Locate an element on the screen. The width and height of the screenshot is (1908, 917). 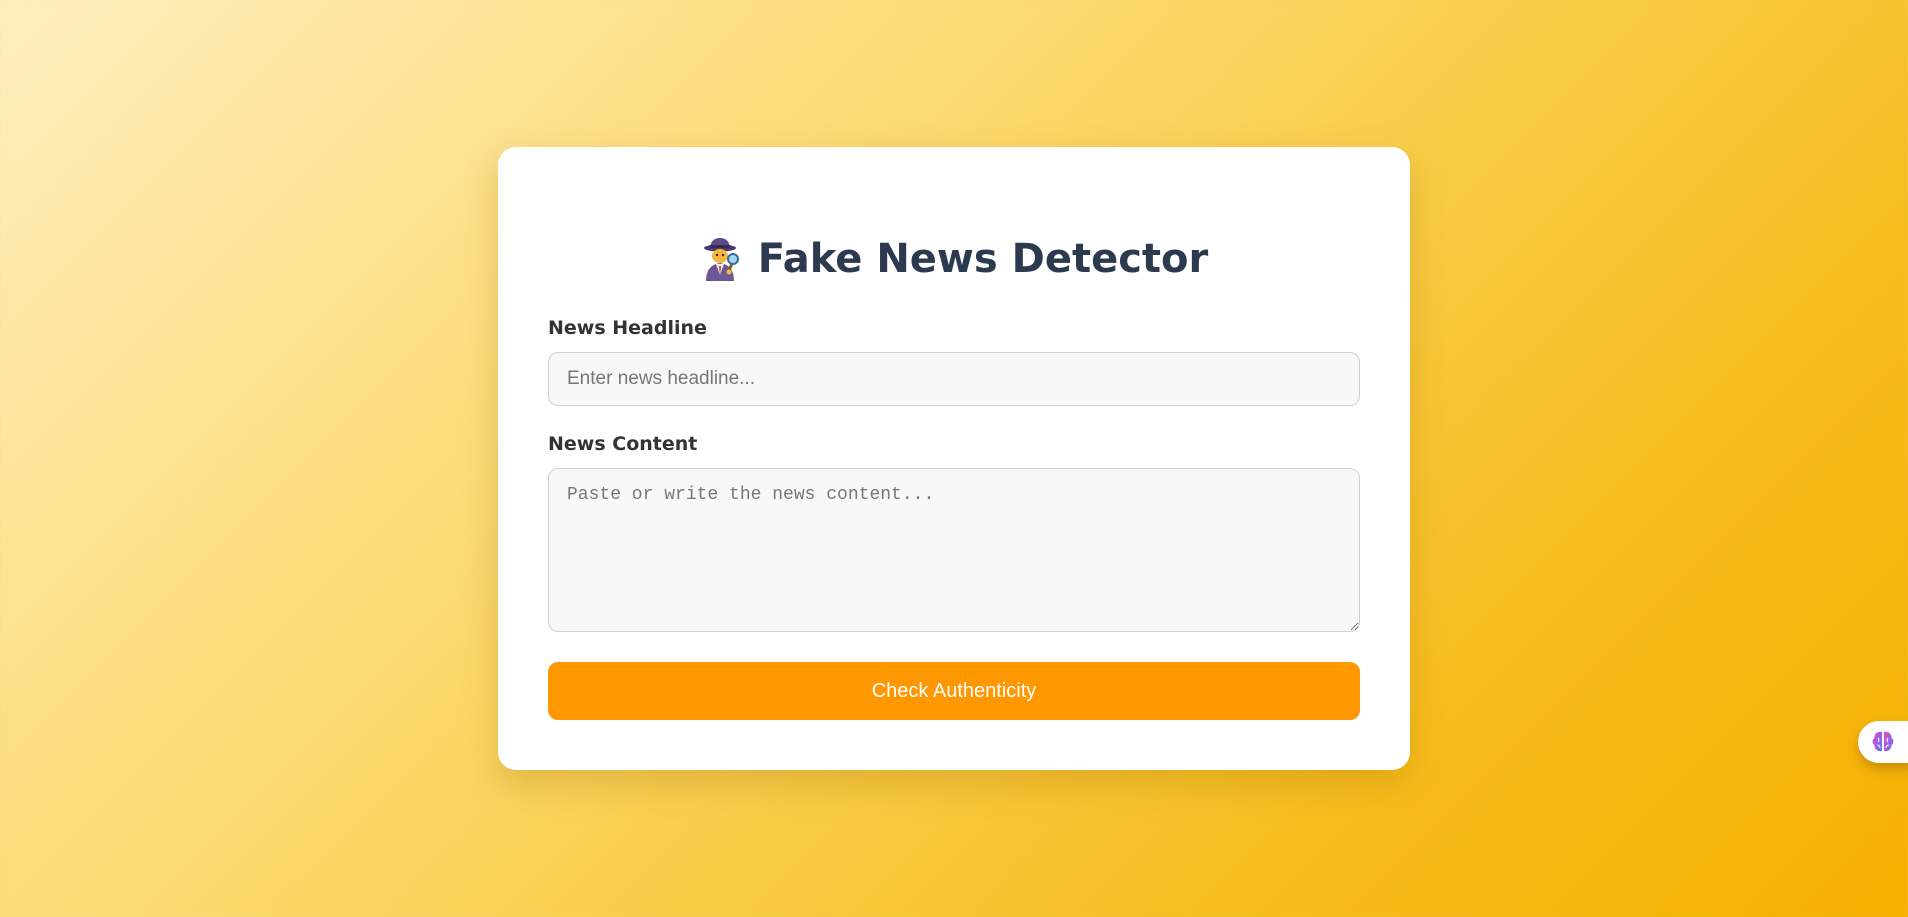
page-title: Fake News Detector is located at coordinates (954, 259).